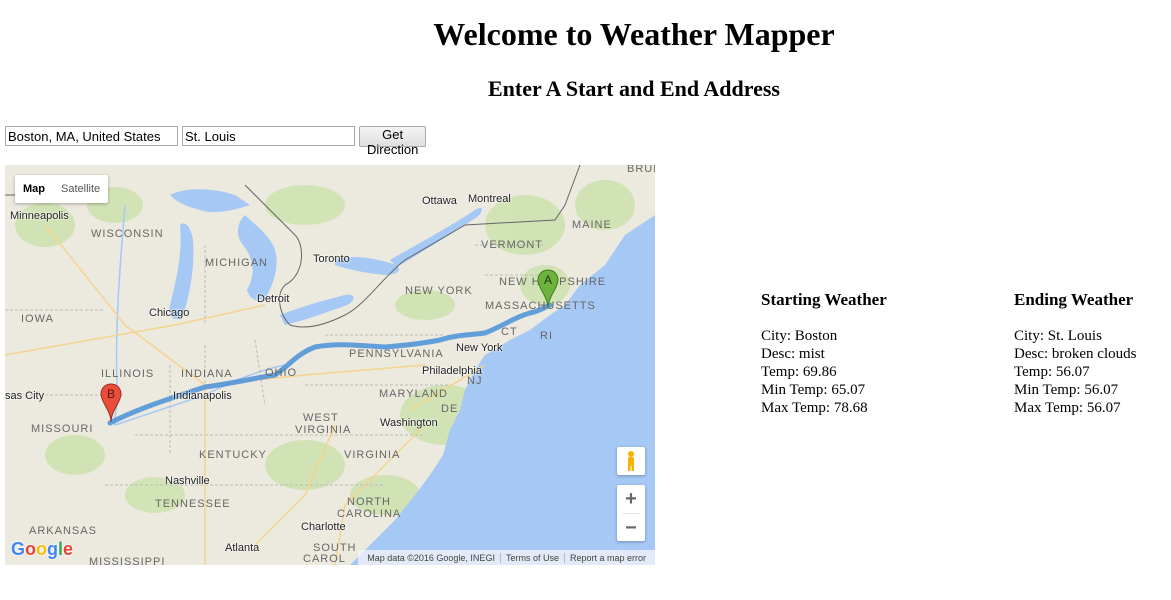 This screenshot has width=1171, height=600. What do you see at coordinates (187, 481) in the screenshot?
I see `map-label-nashville: Nashville` at bounding box center [187, 481].